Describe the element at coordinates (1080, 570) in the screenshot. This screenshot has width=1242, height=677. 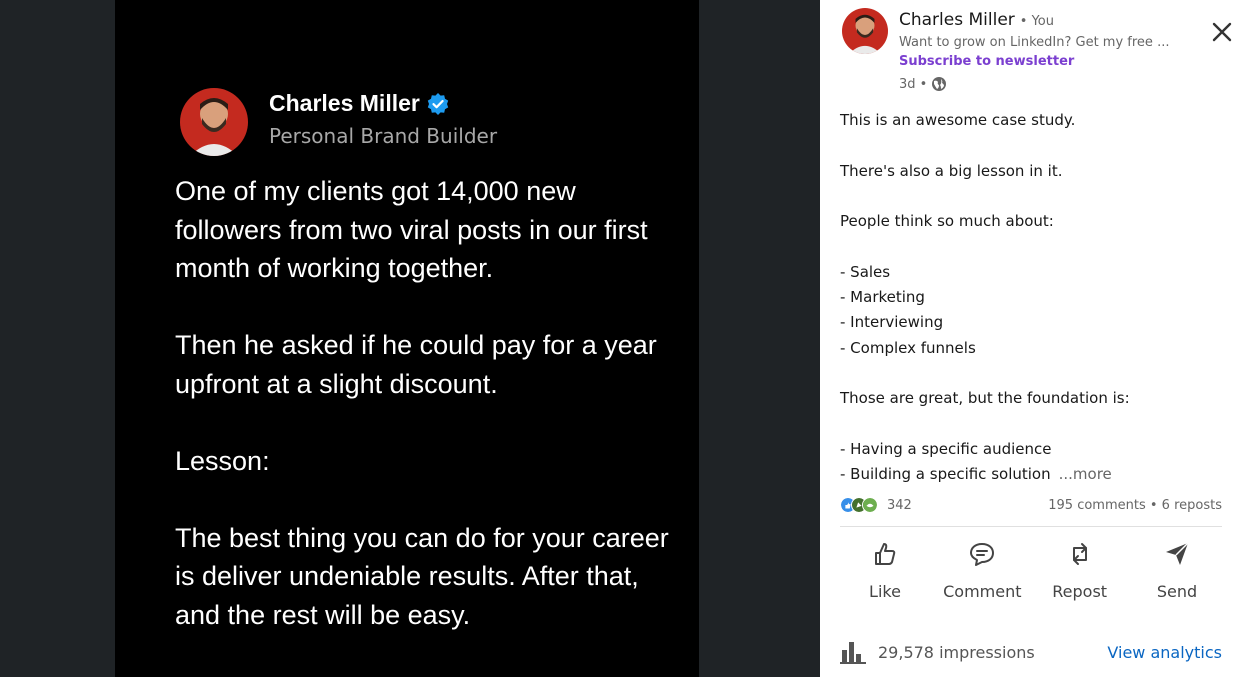
I see `repost-button: Repost` at that location.